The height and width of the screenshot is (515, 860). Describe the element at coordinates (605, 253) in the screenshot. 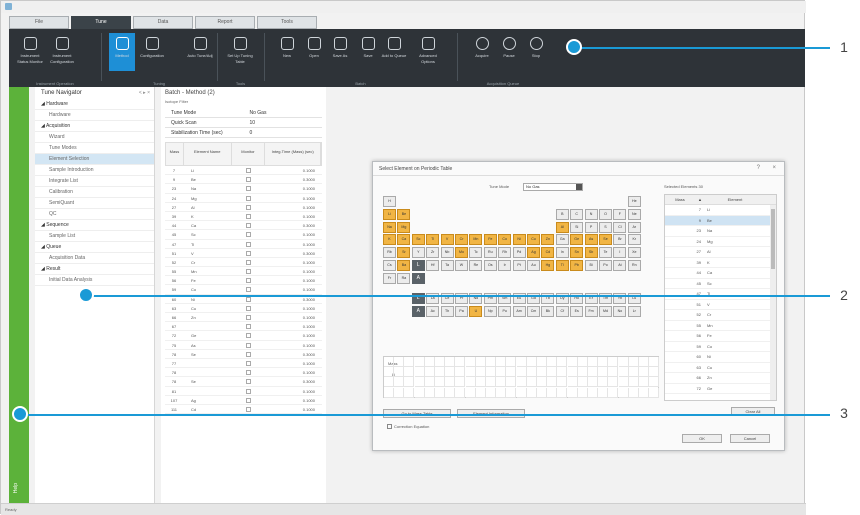

I see `element-te: Te` at that location.